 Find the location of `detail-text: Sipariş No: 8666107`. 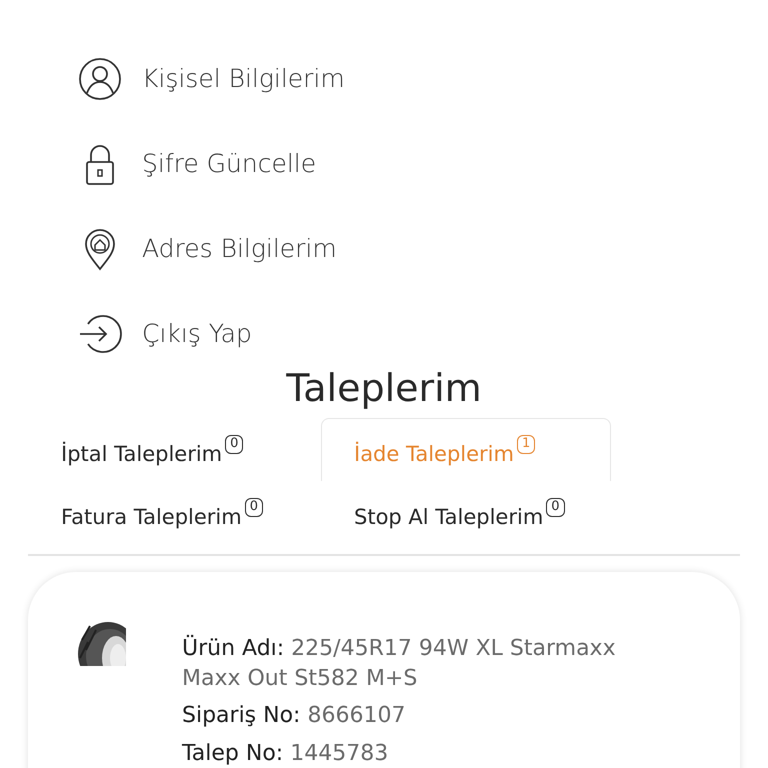

detail-text: Sipariş No: 8666107 is located at coordinates (294, 716).